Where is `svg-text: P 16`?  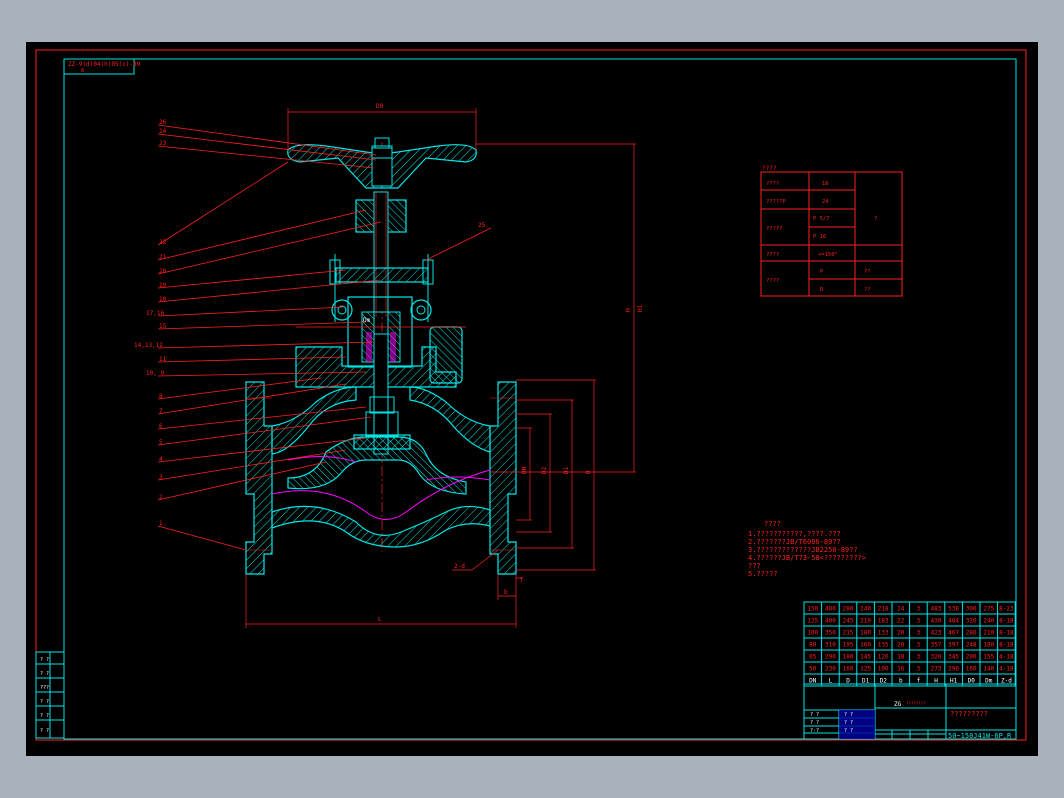
svg-text: P 16 is located at coordinates (819, 237).